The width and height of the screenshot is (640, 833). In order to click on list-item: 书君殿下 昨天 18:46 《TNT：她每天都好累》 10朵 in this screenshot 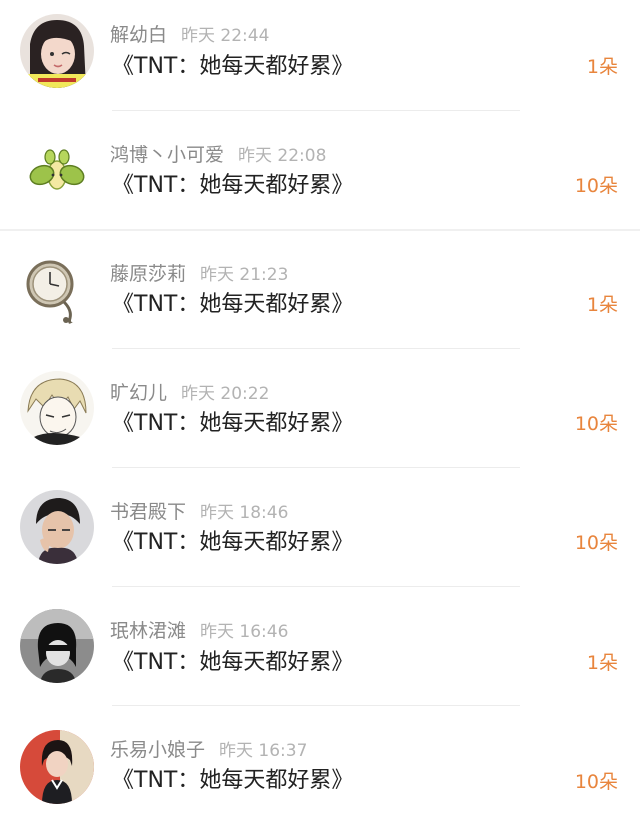, I will do `click(320, 535)`.